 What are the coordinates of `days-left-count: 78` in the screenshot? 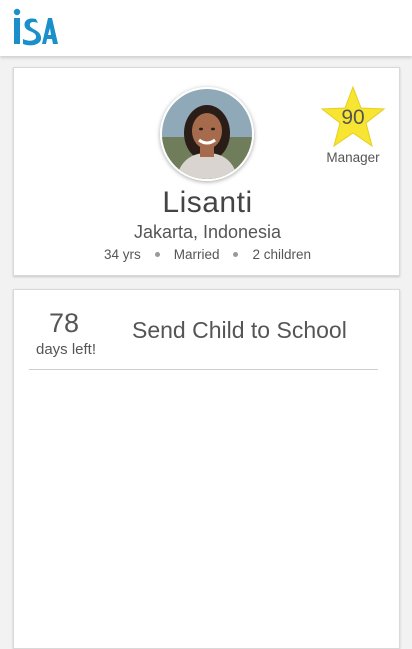 It's located at (64, 323).